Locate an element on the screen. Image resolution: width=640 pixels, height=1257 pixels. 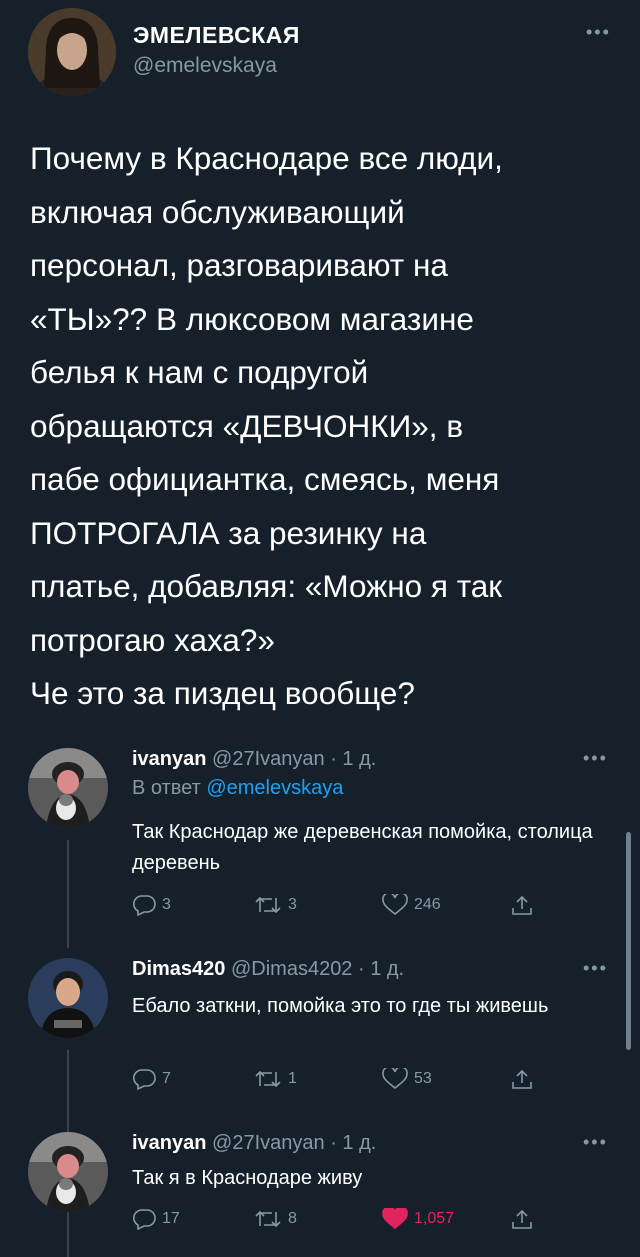
reply-count: 7 is located at coordinates (166, 1078).